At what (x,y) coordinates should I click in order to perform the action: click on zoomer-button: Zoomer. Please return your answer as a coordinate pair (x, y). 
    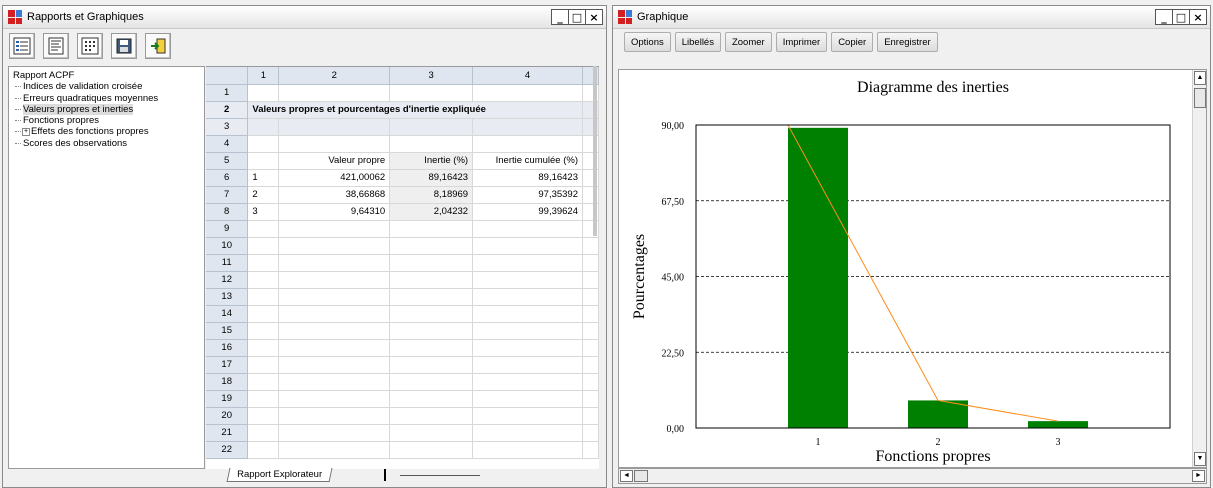
    Looking at the image, I should click on (748, 42).